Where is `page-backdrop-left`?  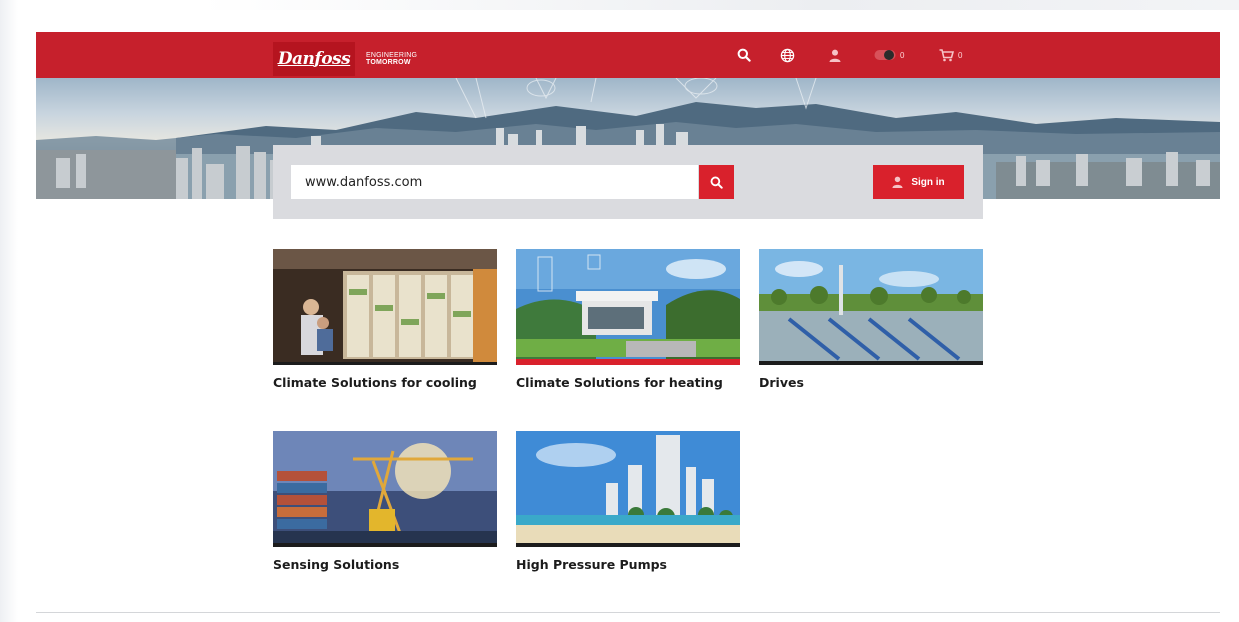
page-backdrop-left is located at coordinates (9, 311).